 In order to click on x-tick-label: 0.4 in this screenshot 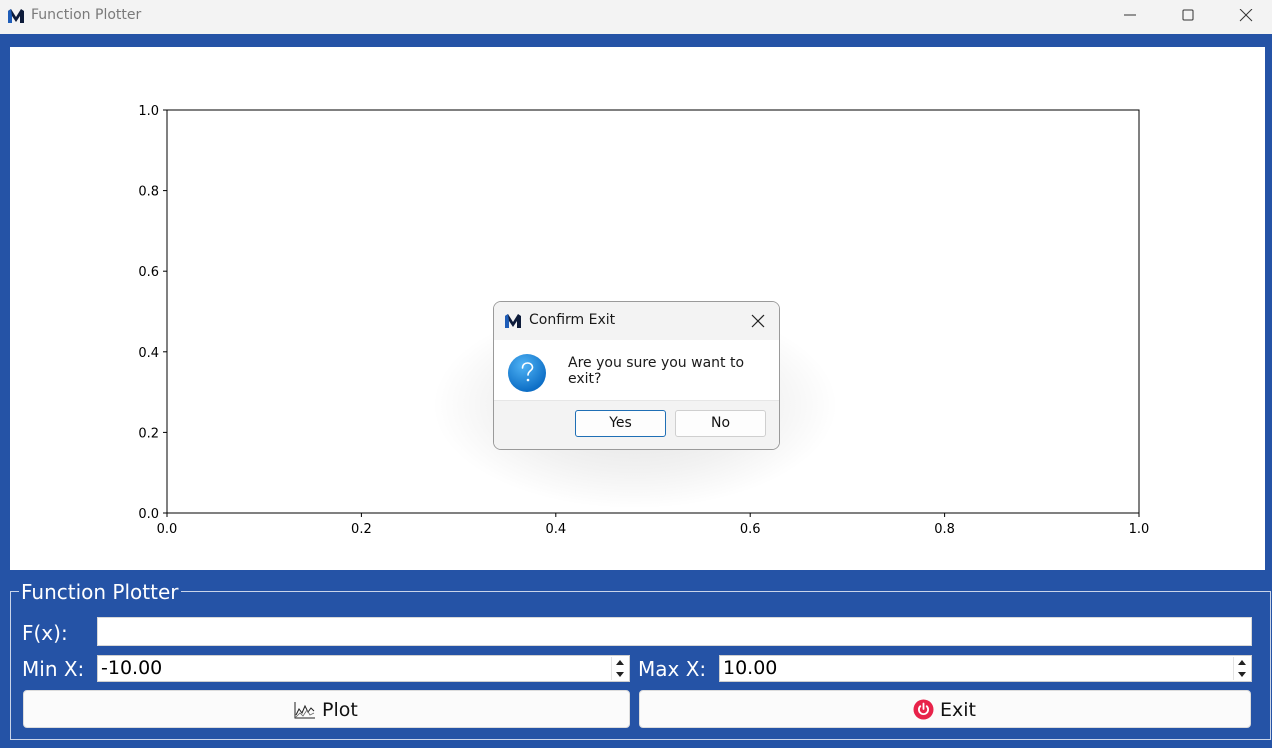, I will do `click(555, 529)`.